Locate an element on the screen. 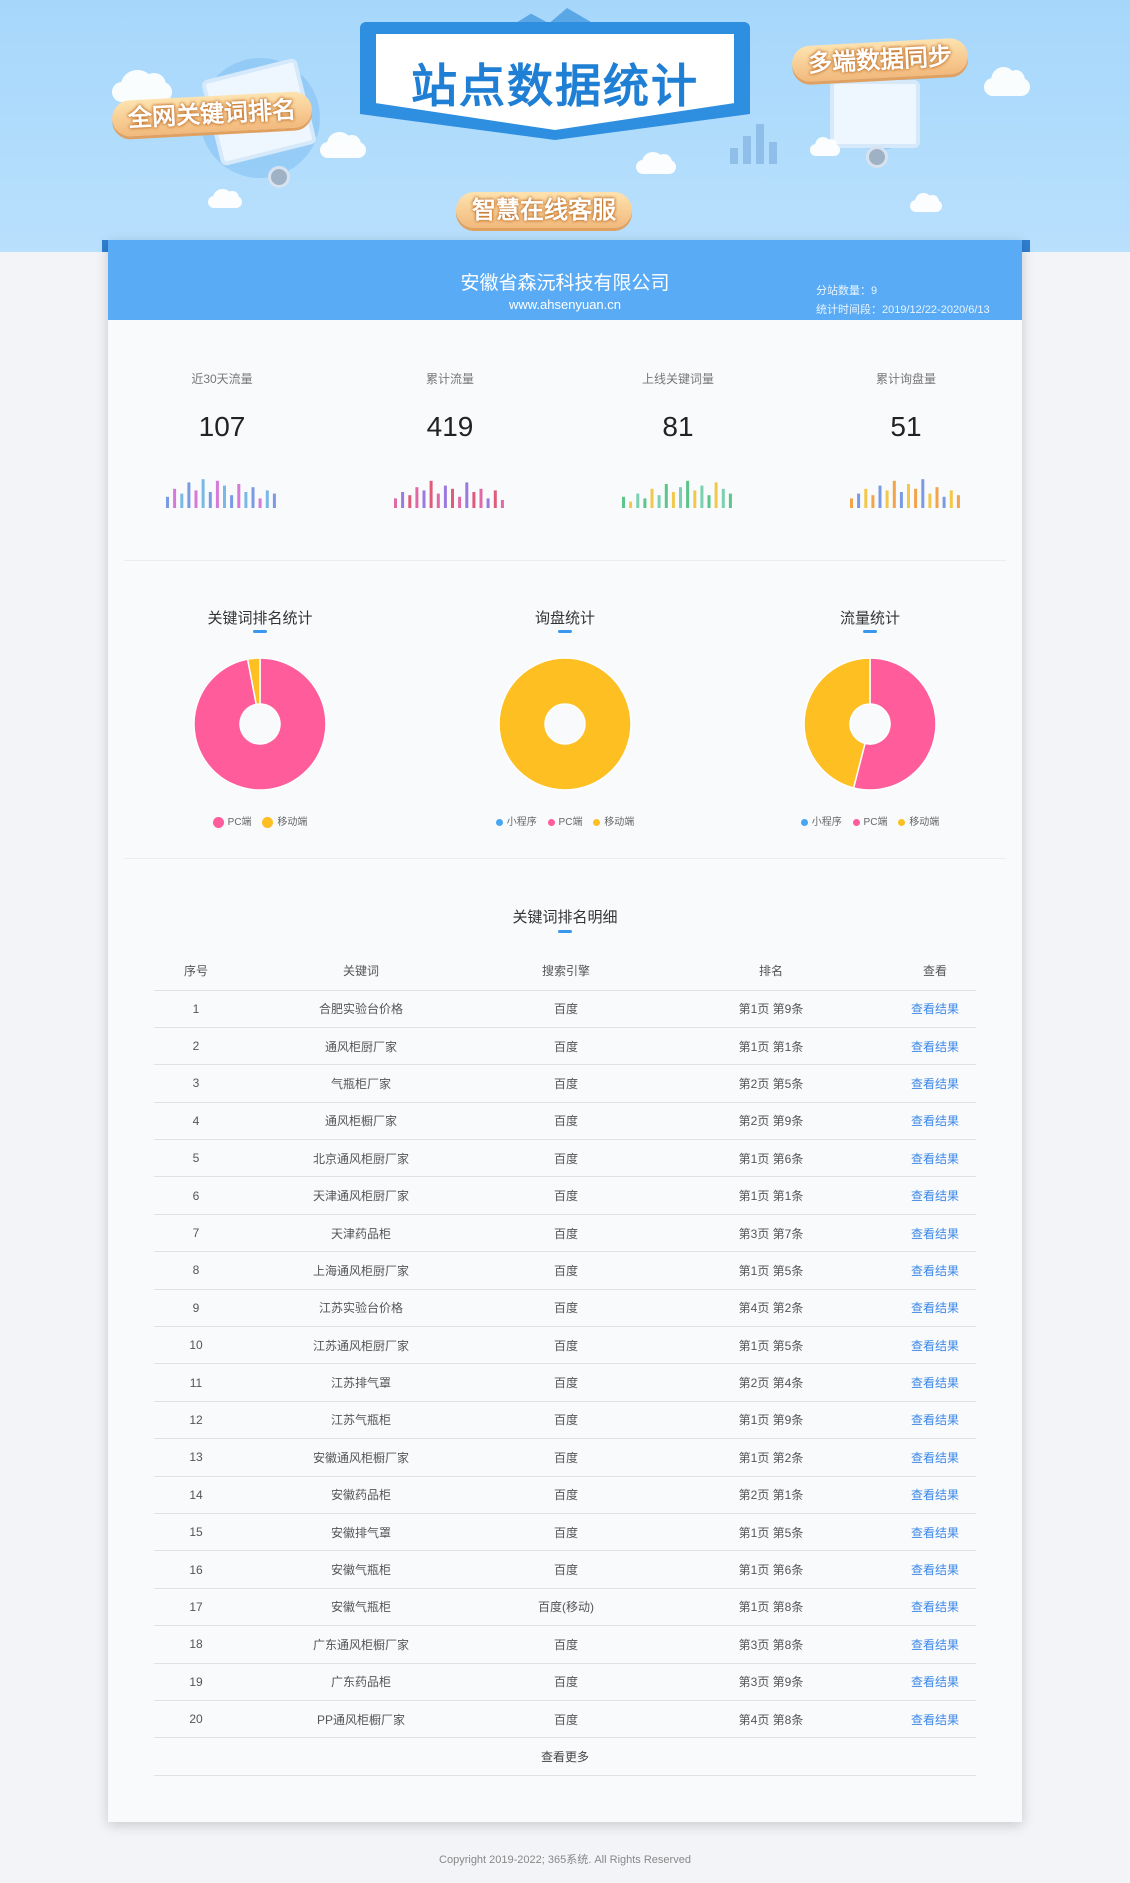 The image size is (1130, 1883). cell-no: 17 is located at coordinates (196, 1607).